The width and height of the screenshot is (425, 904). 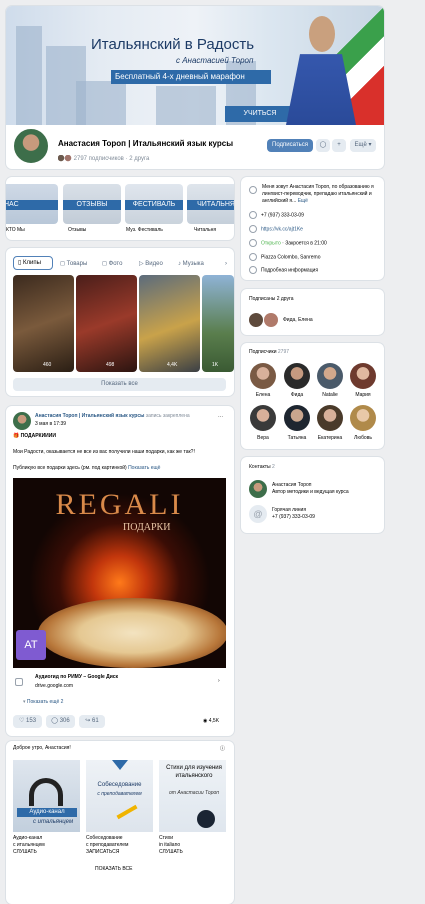 What do you see at coordinates (55, 721) in the screenshot?
I see `comment-icon: ◯` at bounding box center [55, 721].